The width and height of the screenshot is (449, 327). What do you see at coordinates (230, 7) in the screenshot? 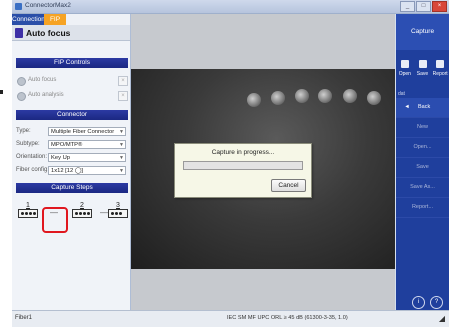
I see `title-bar: ConnectorMax2 _ □ ×` at bounding box center [230, 7].